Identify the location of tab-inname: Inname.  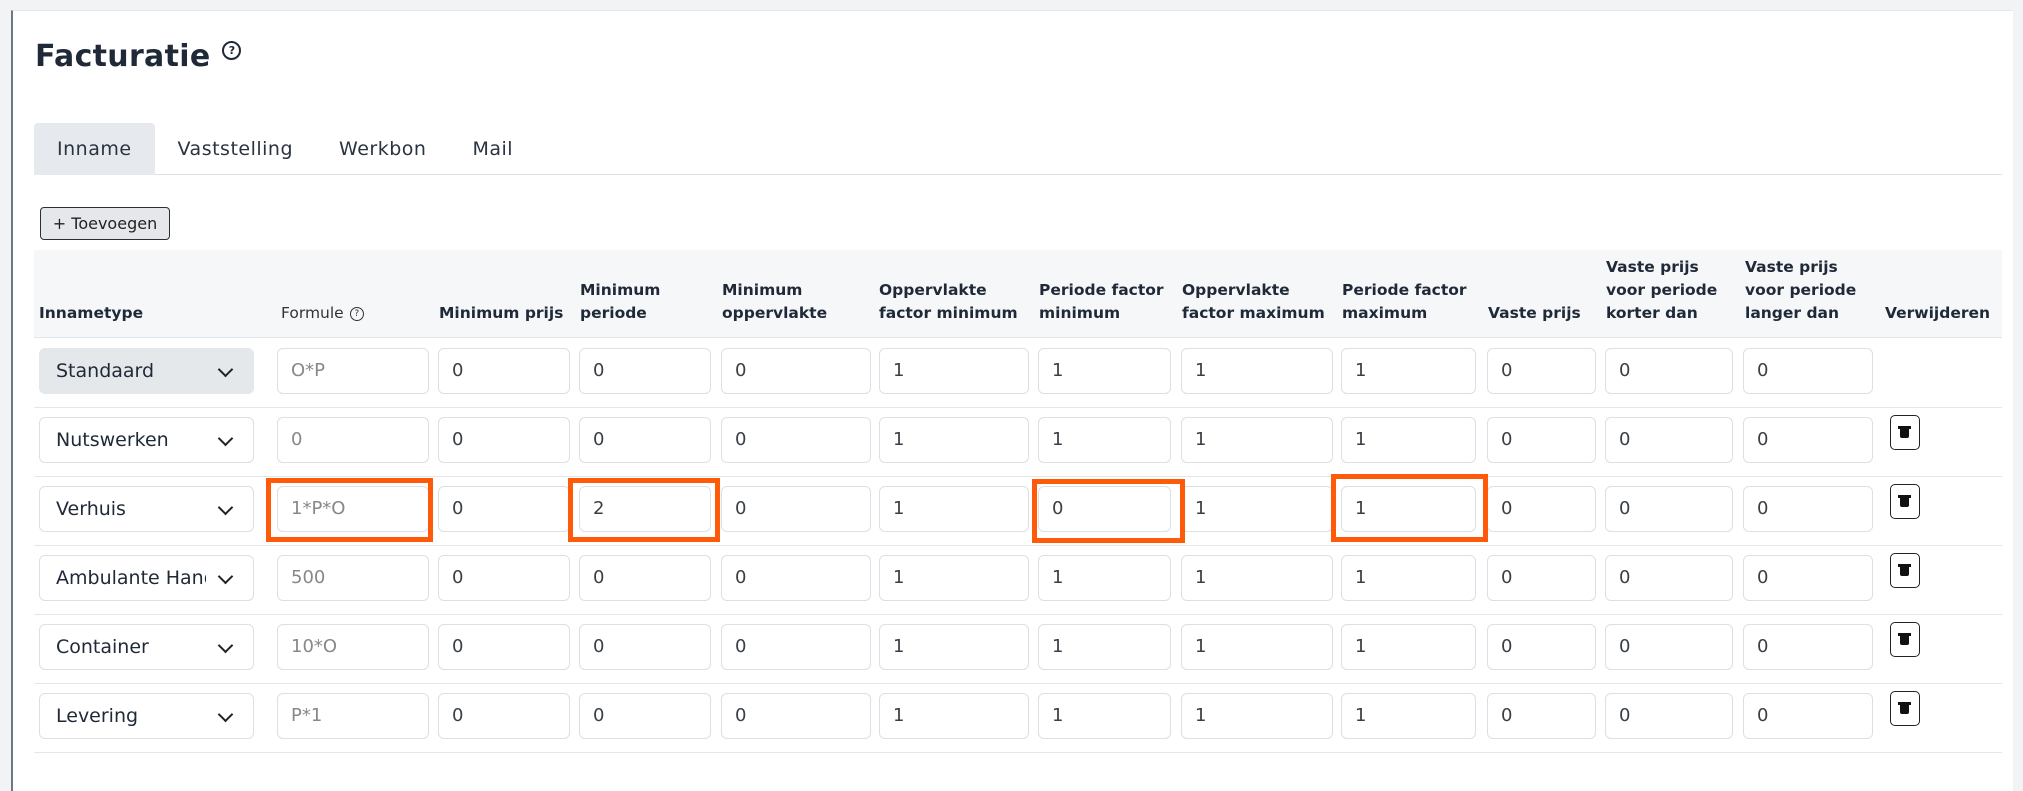
(94, 149).